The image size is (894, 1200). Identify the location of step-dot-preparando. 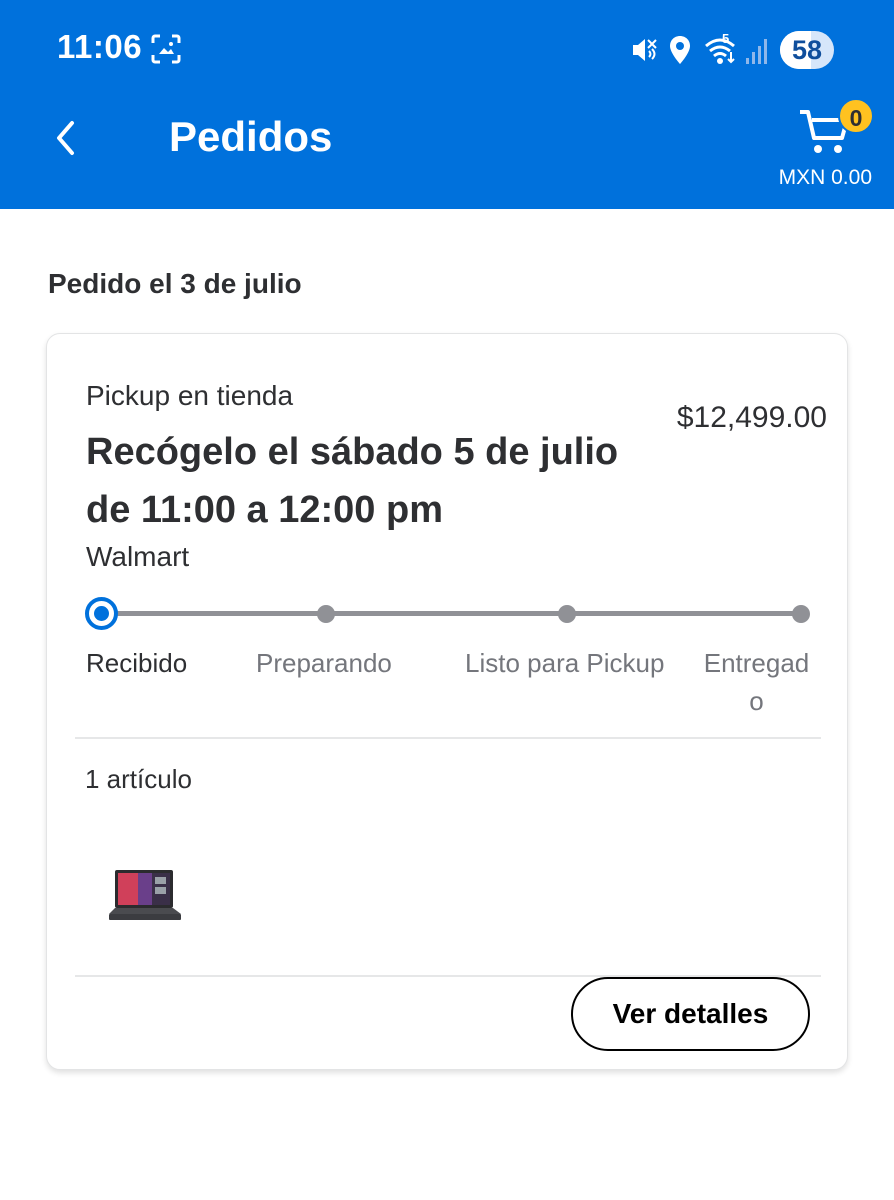
(326, 614).